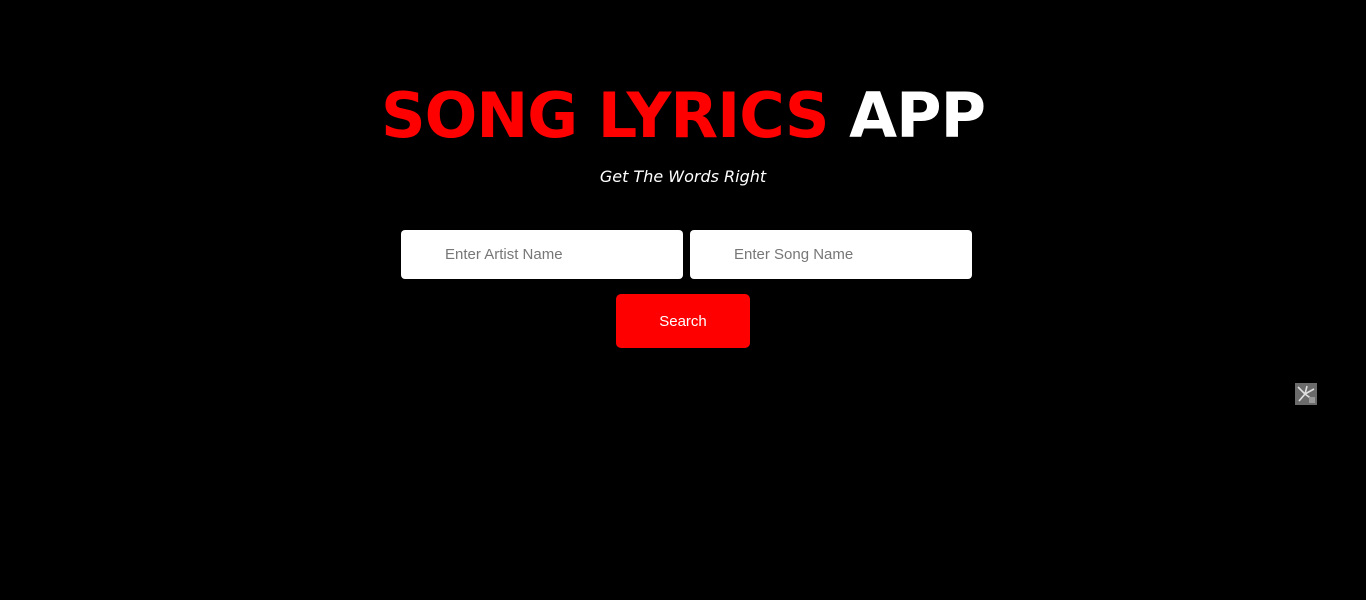 The image size is (1366, 600). What do you see at coordinates (917, 115) in the screenshot?
I see `title-app: APP` at bounding box center [917, 115].